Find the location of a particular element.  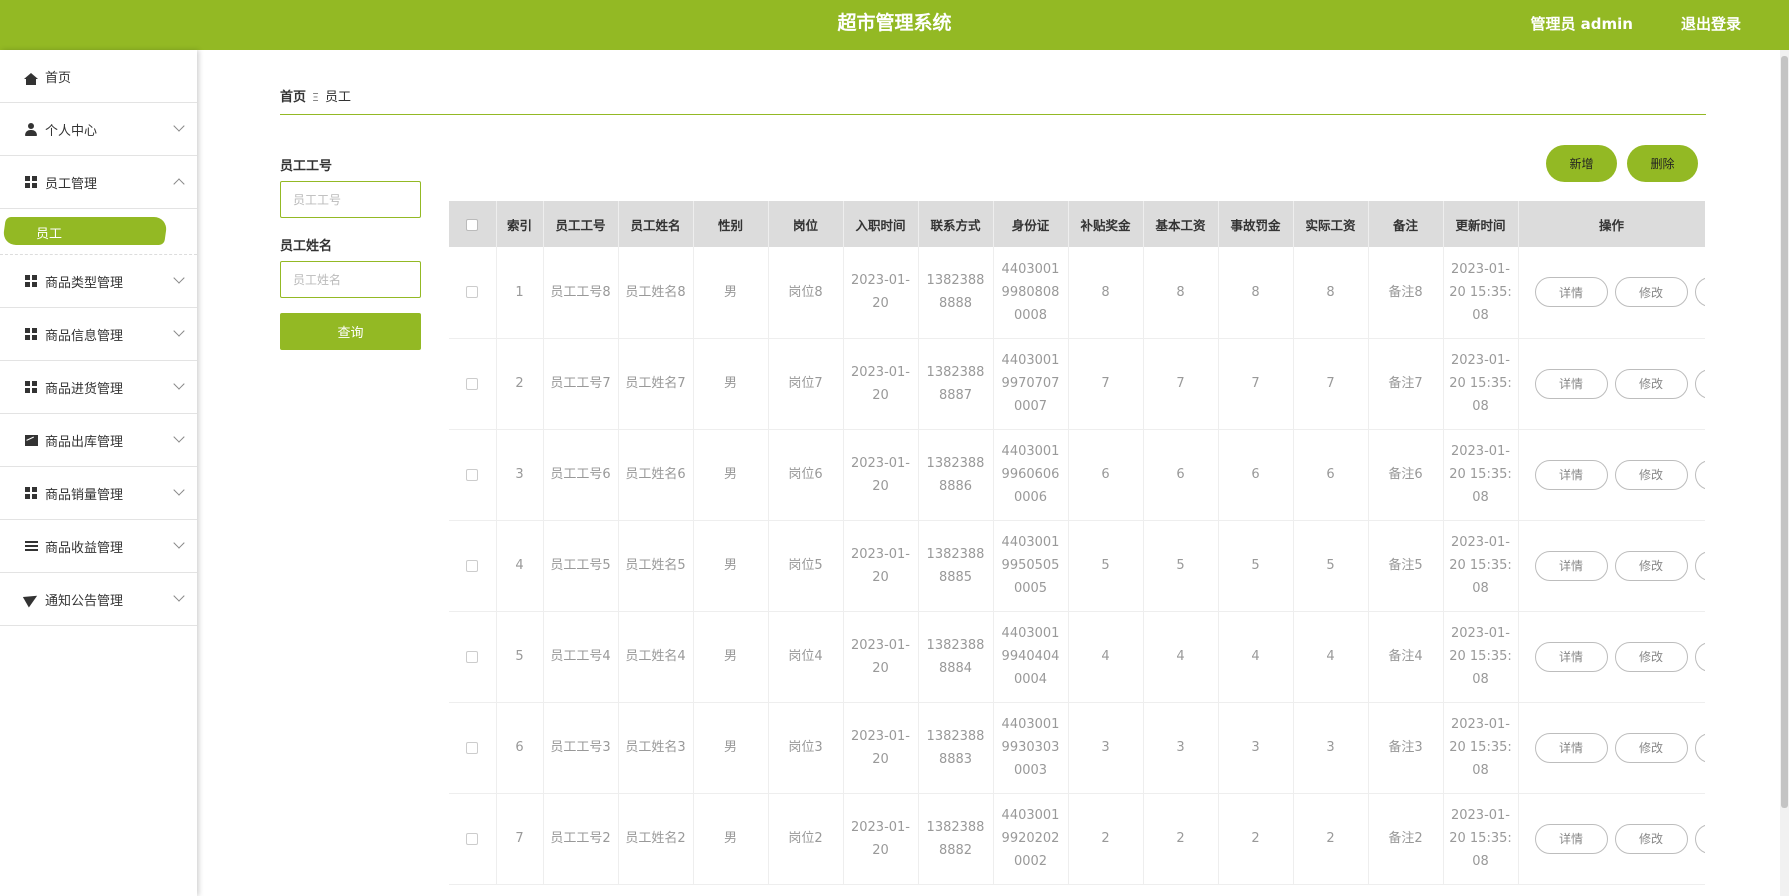

page-scrollbar is located at coordinates (1784, 473).